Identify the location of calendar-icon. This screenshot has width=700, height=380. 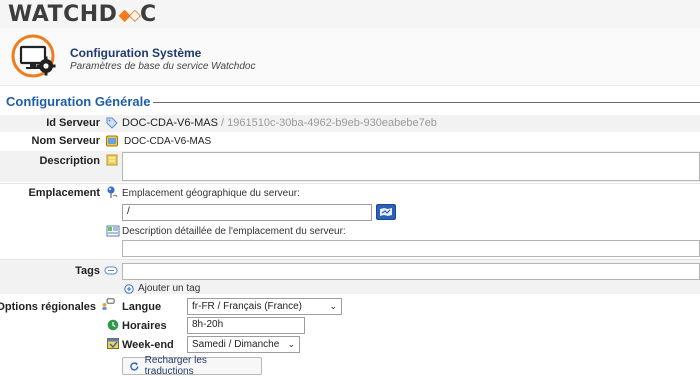
(113, 343).